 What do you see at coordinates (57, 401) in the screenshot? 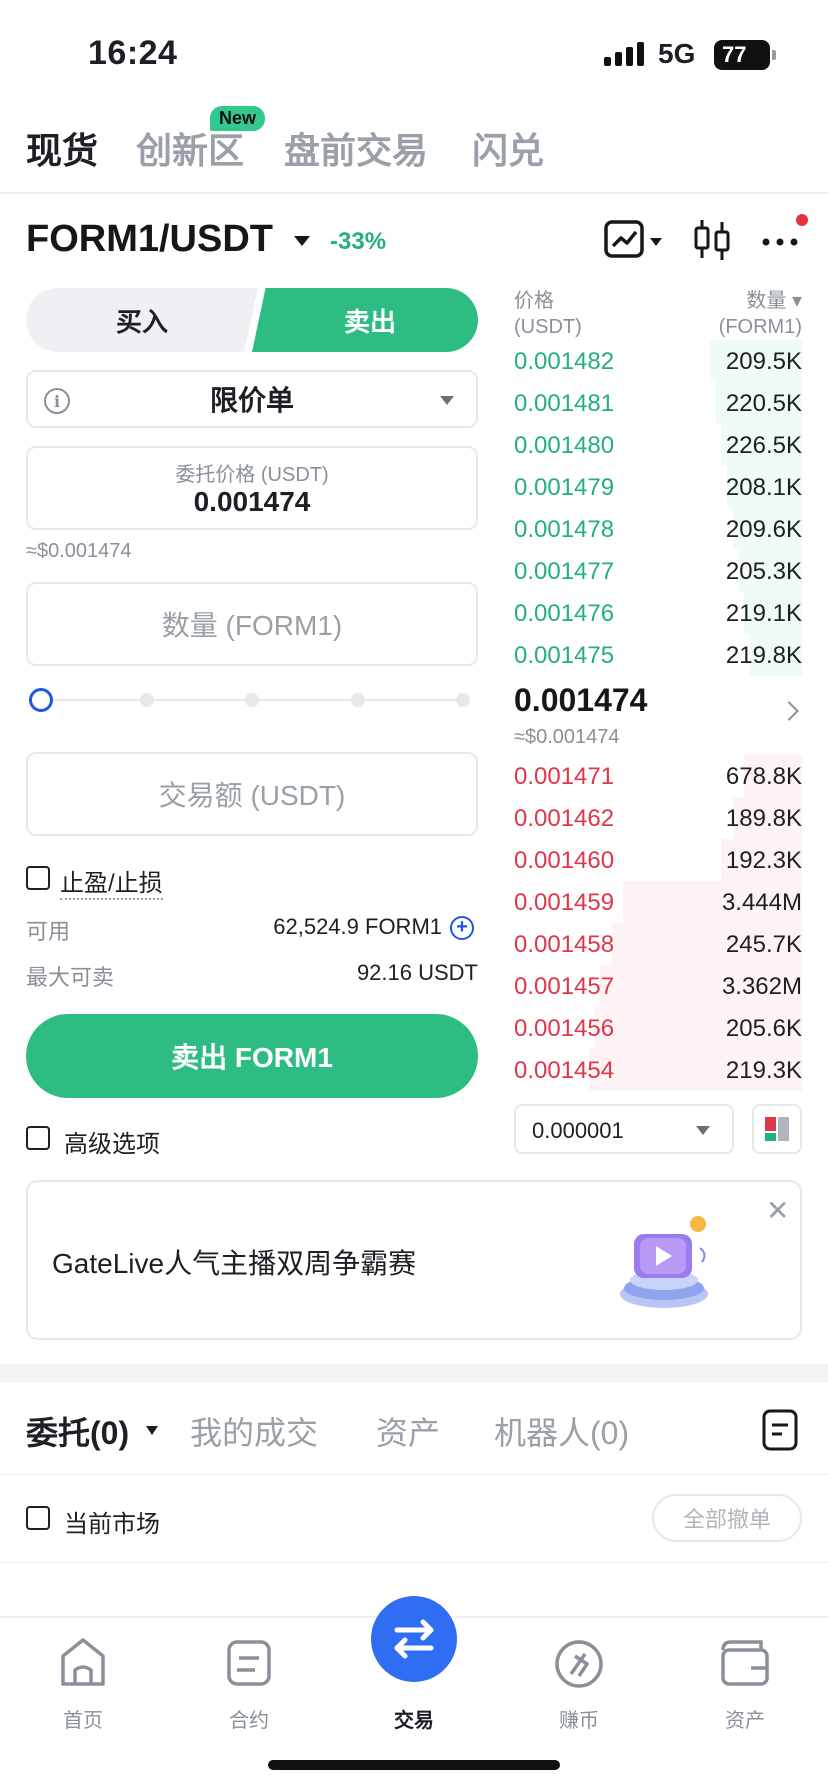
I see `info-icon: i` at bounding box center [57, 401].